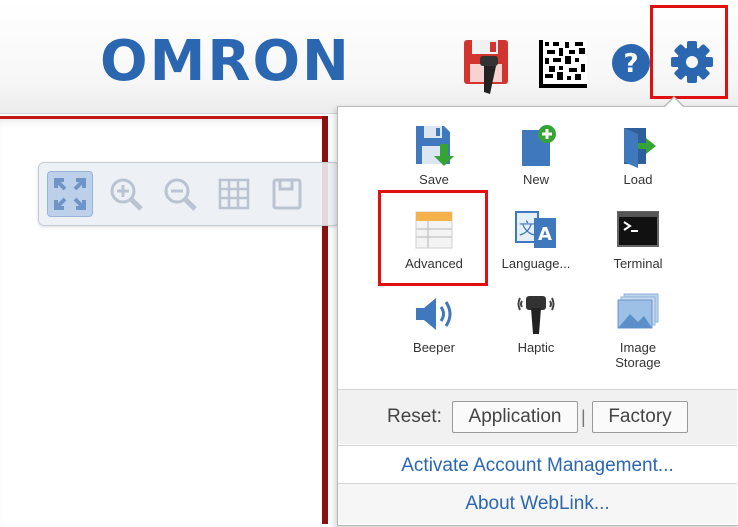 This screenshot has width=738, height=527. Describe the element at coordinates (535, 229) in the screenshot. I see `language-icon: 文 A` at that location.